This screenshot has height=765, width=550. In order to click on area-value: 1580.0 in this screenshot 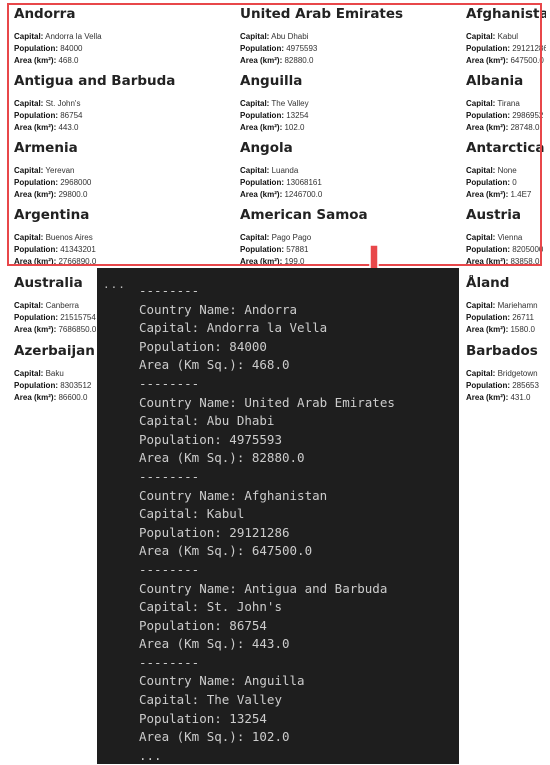, I will do `click(522, 329)`.